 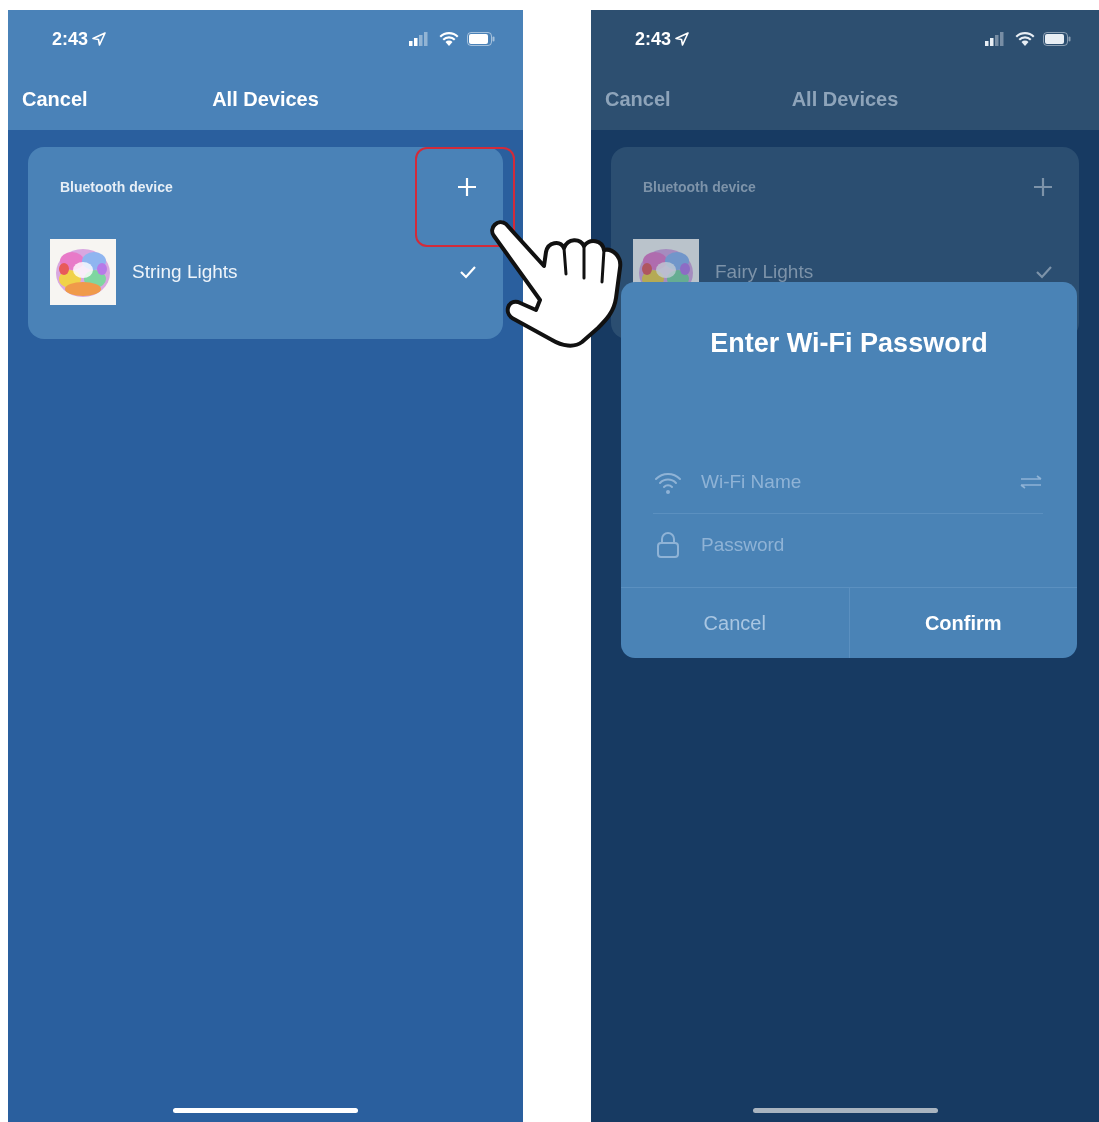 I want to click on device-name: Fairy Lights, so click(x=875, y=272).